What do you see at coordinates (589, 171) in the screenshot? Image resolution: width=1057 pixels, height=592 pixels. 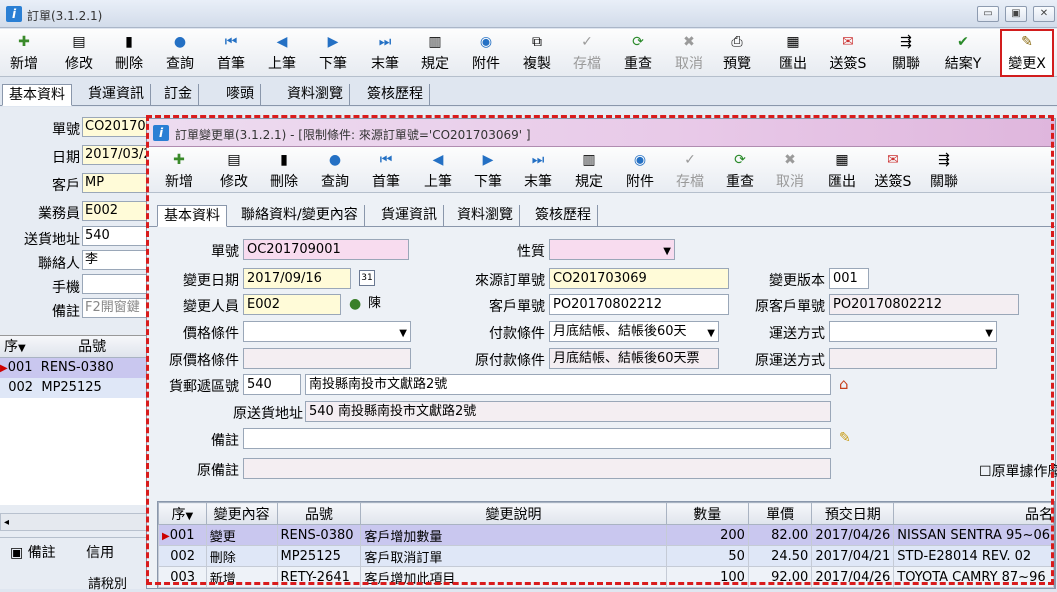 I see `m-toolbar-rules-button: ▥ 規定` at bounding box center [589, 171].